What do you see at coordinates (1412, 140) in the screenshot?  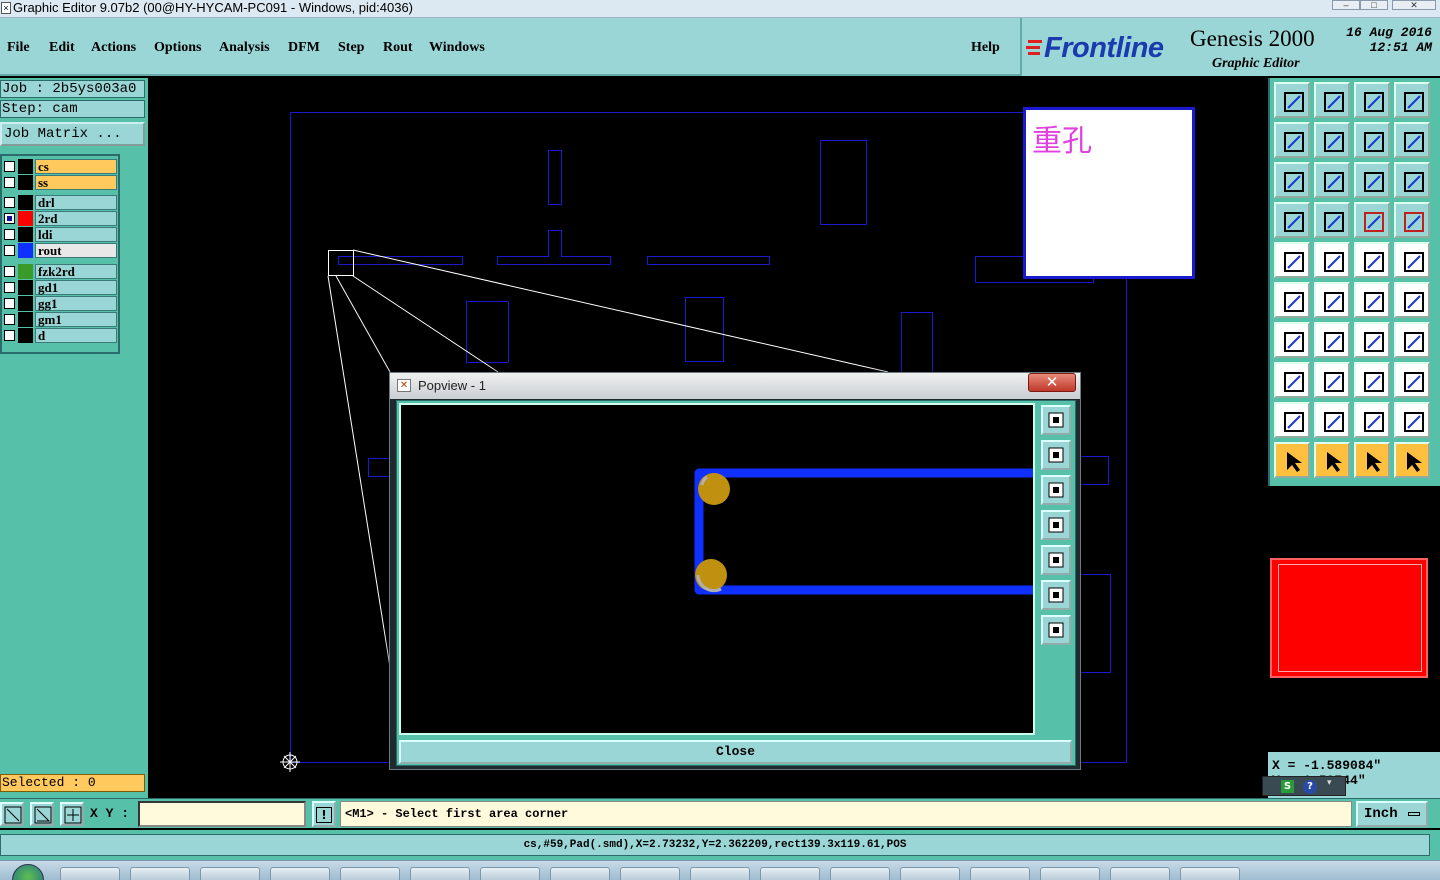 I see `tool-snake-icon` at bounding box center [1412, 140].